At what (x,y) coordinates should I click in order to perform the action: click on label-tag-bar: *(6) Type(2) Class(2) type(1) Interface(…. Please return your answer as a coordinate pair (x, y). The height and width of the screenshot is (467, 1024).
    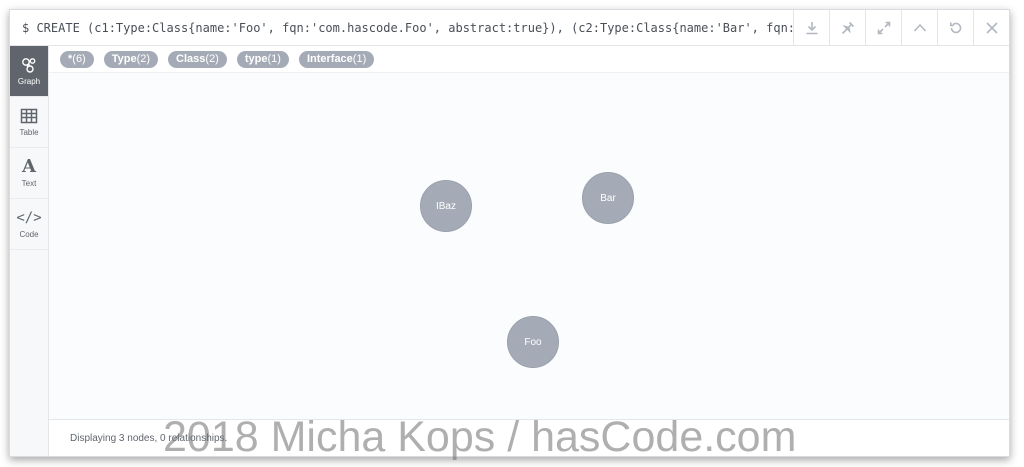
    Looking at the image, I should click on (217, 59).